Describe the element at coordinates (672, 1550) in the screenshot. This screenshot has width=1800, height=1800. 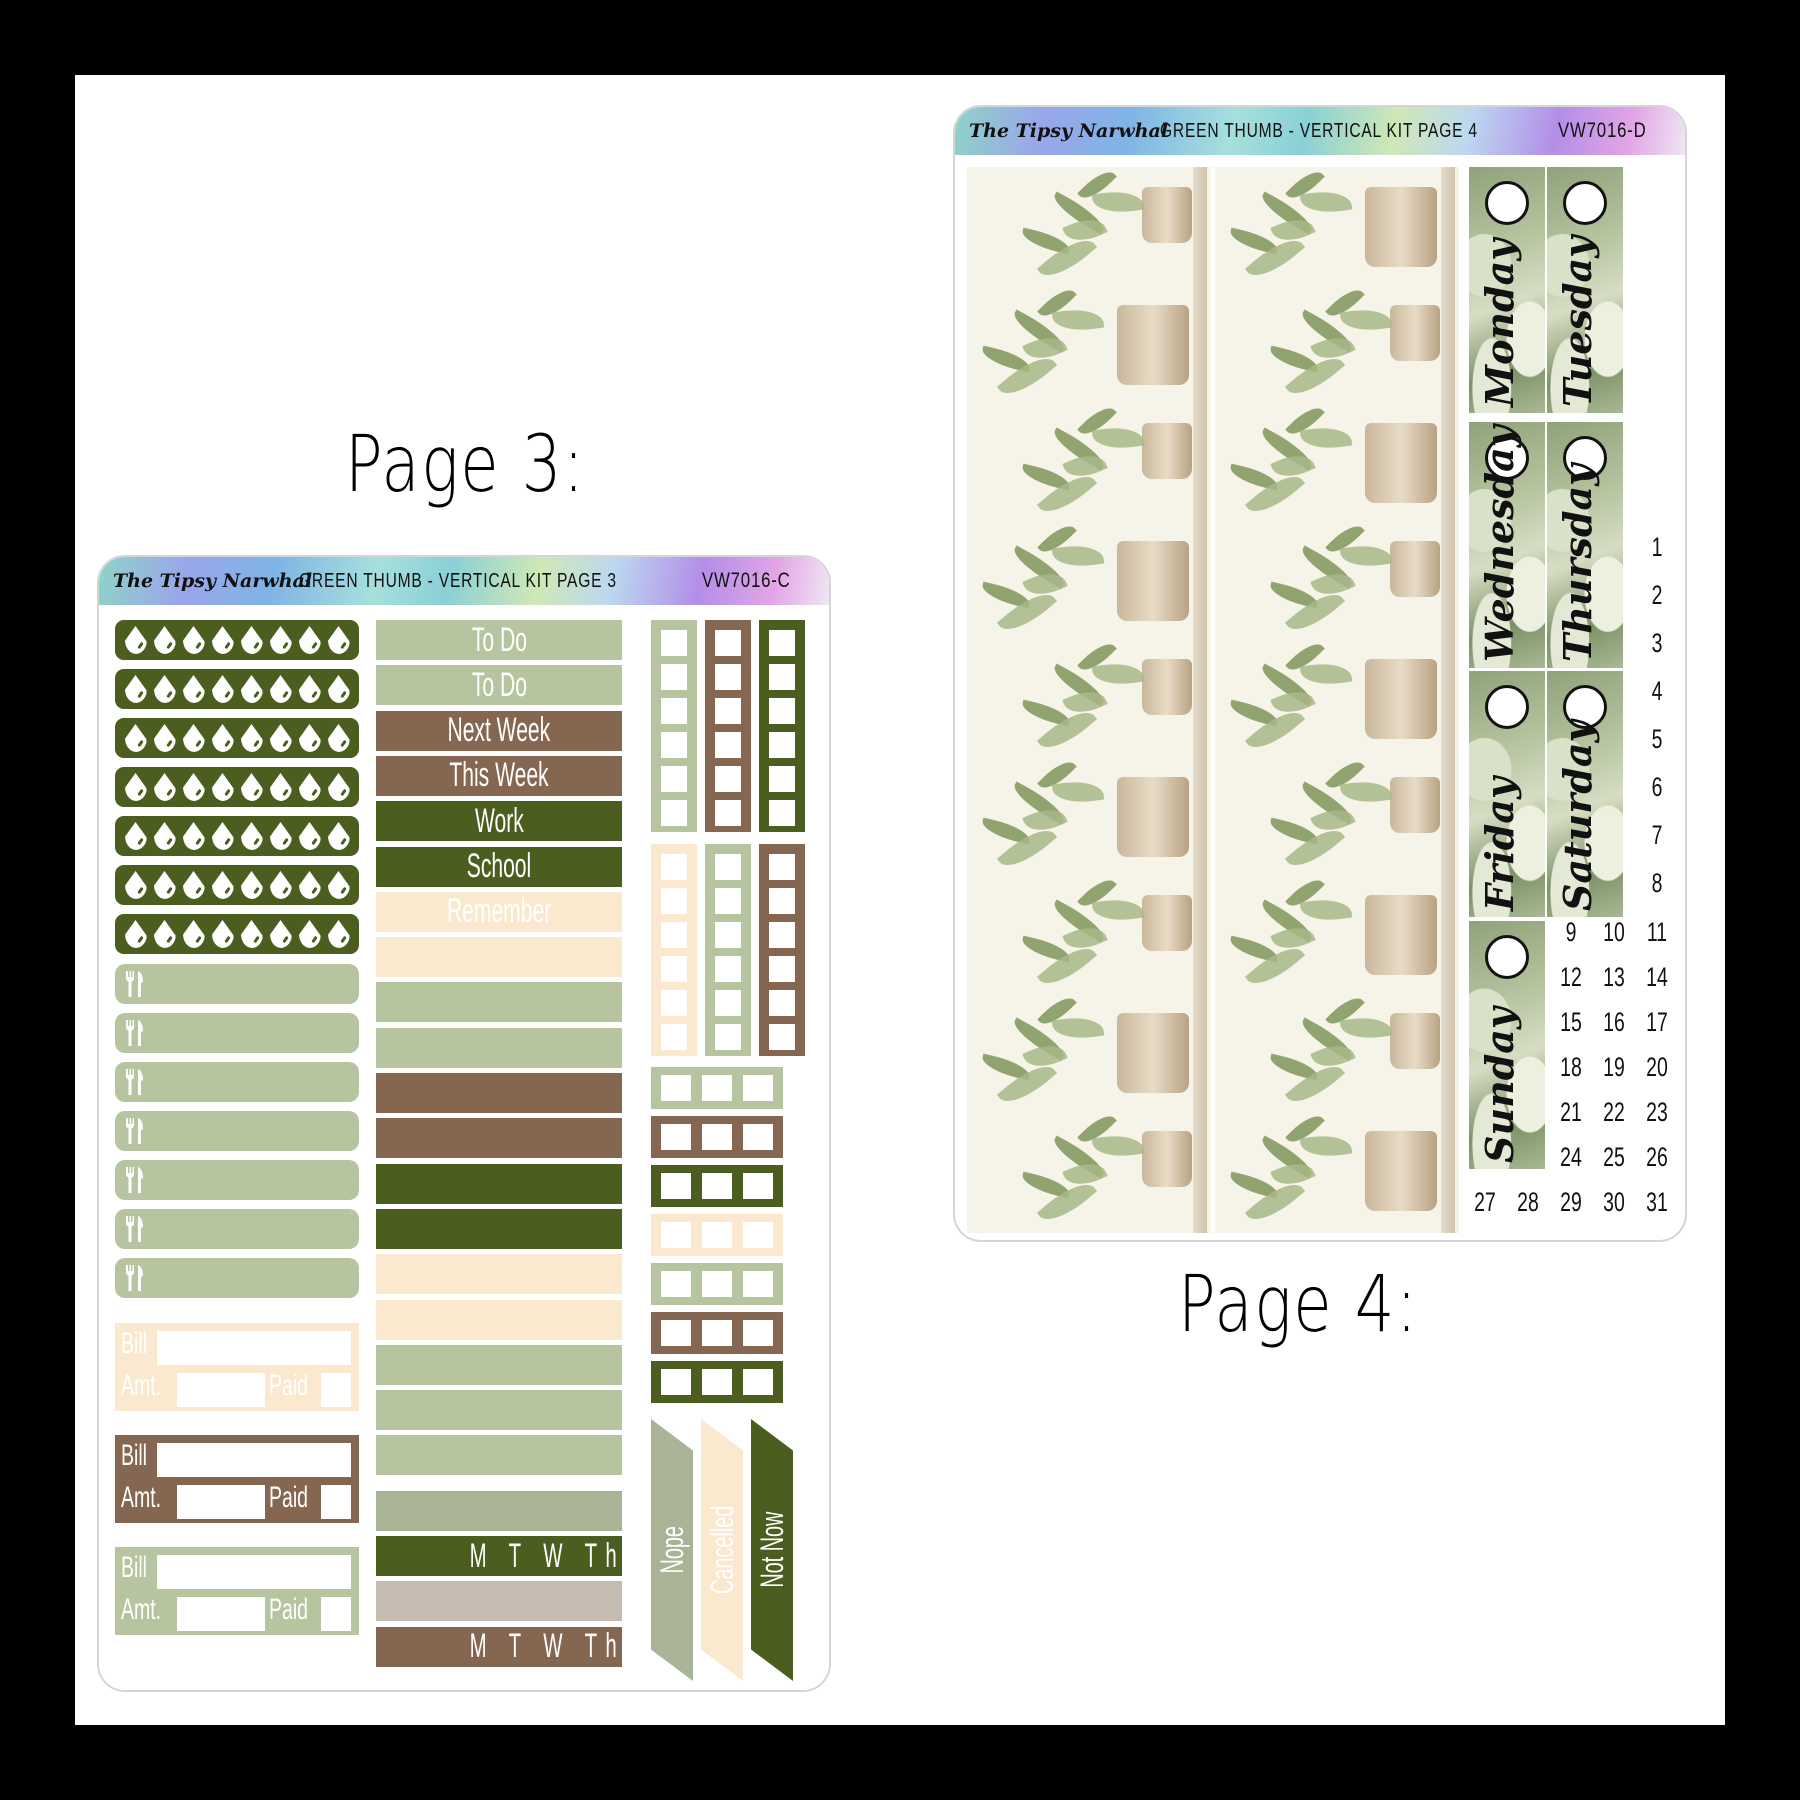
I see `flag-sticker: Nope` at that location.